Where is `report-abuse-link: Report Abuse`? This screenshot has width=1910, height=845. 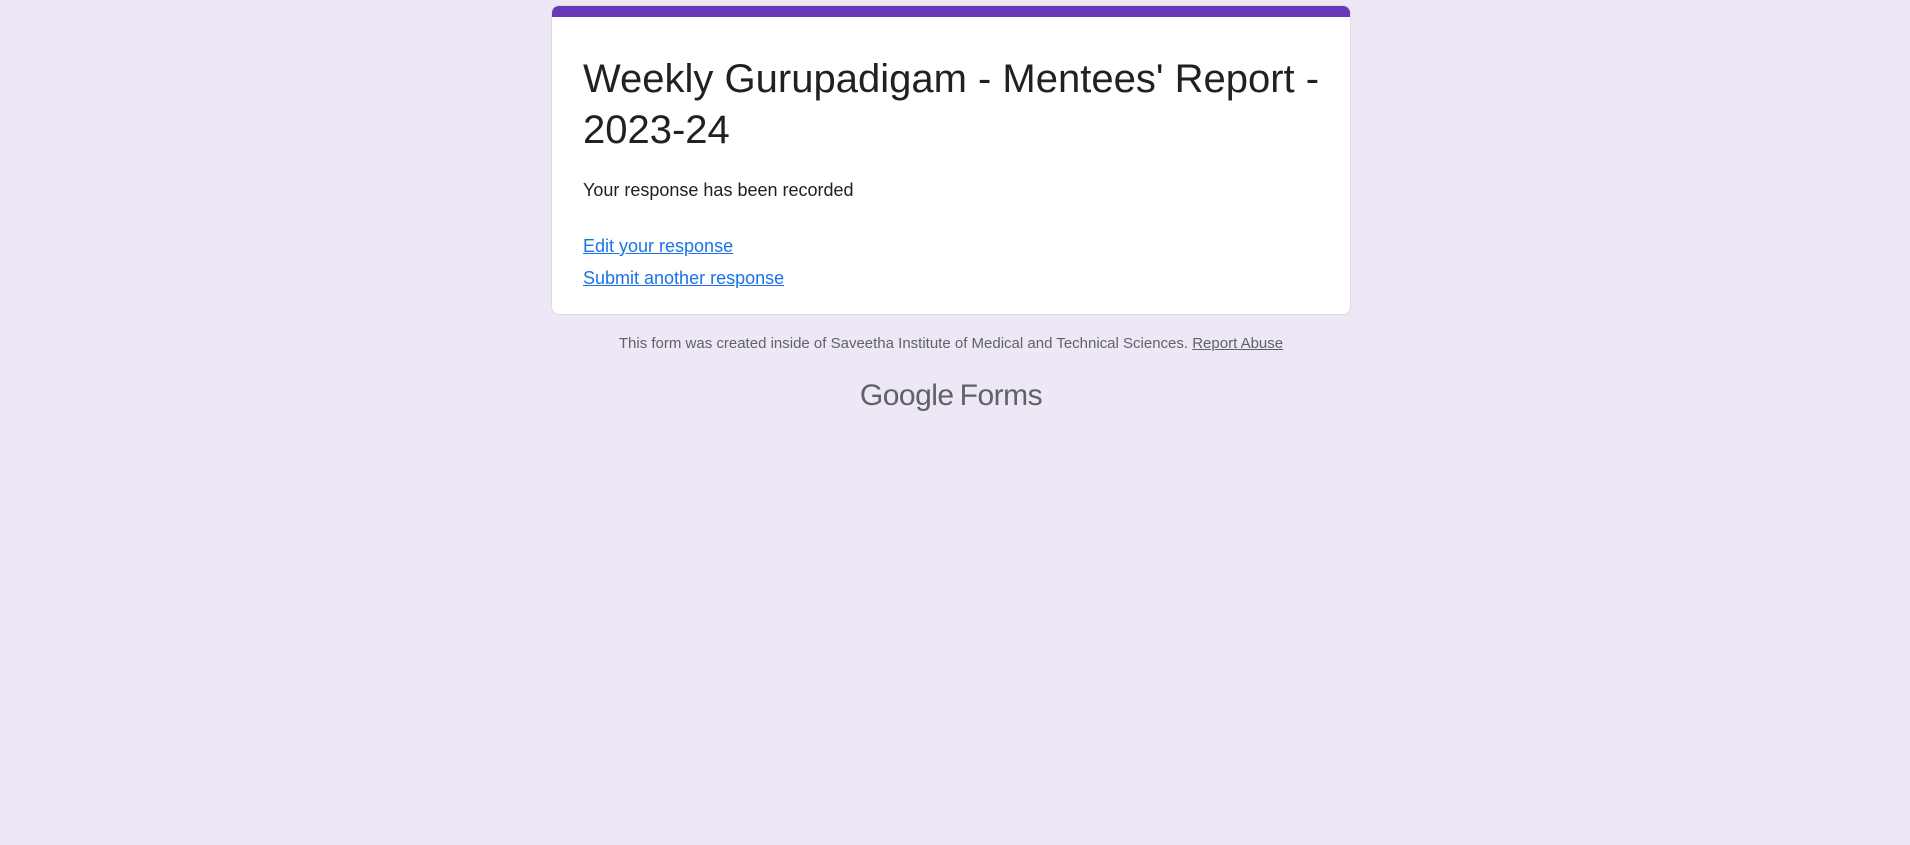
report-abuse-link: Report Abuse is located at coordinates (1237, 343).